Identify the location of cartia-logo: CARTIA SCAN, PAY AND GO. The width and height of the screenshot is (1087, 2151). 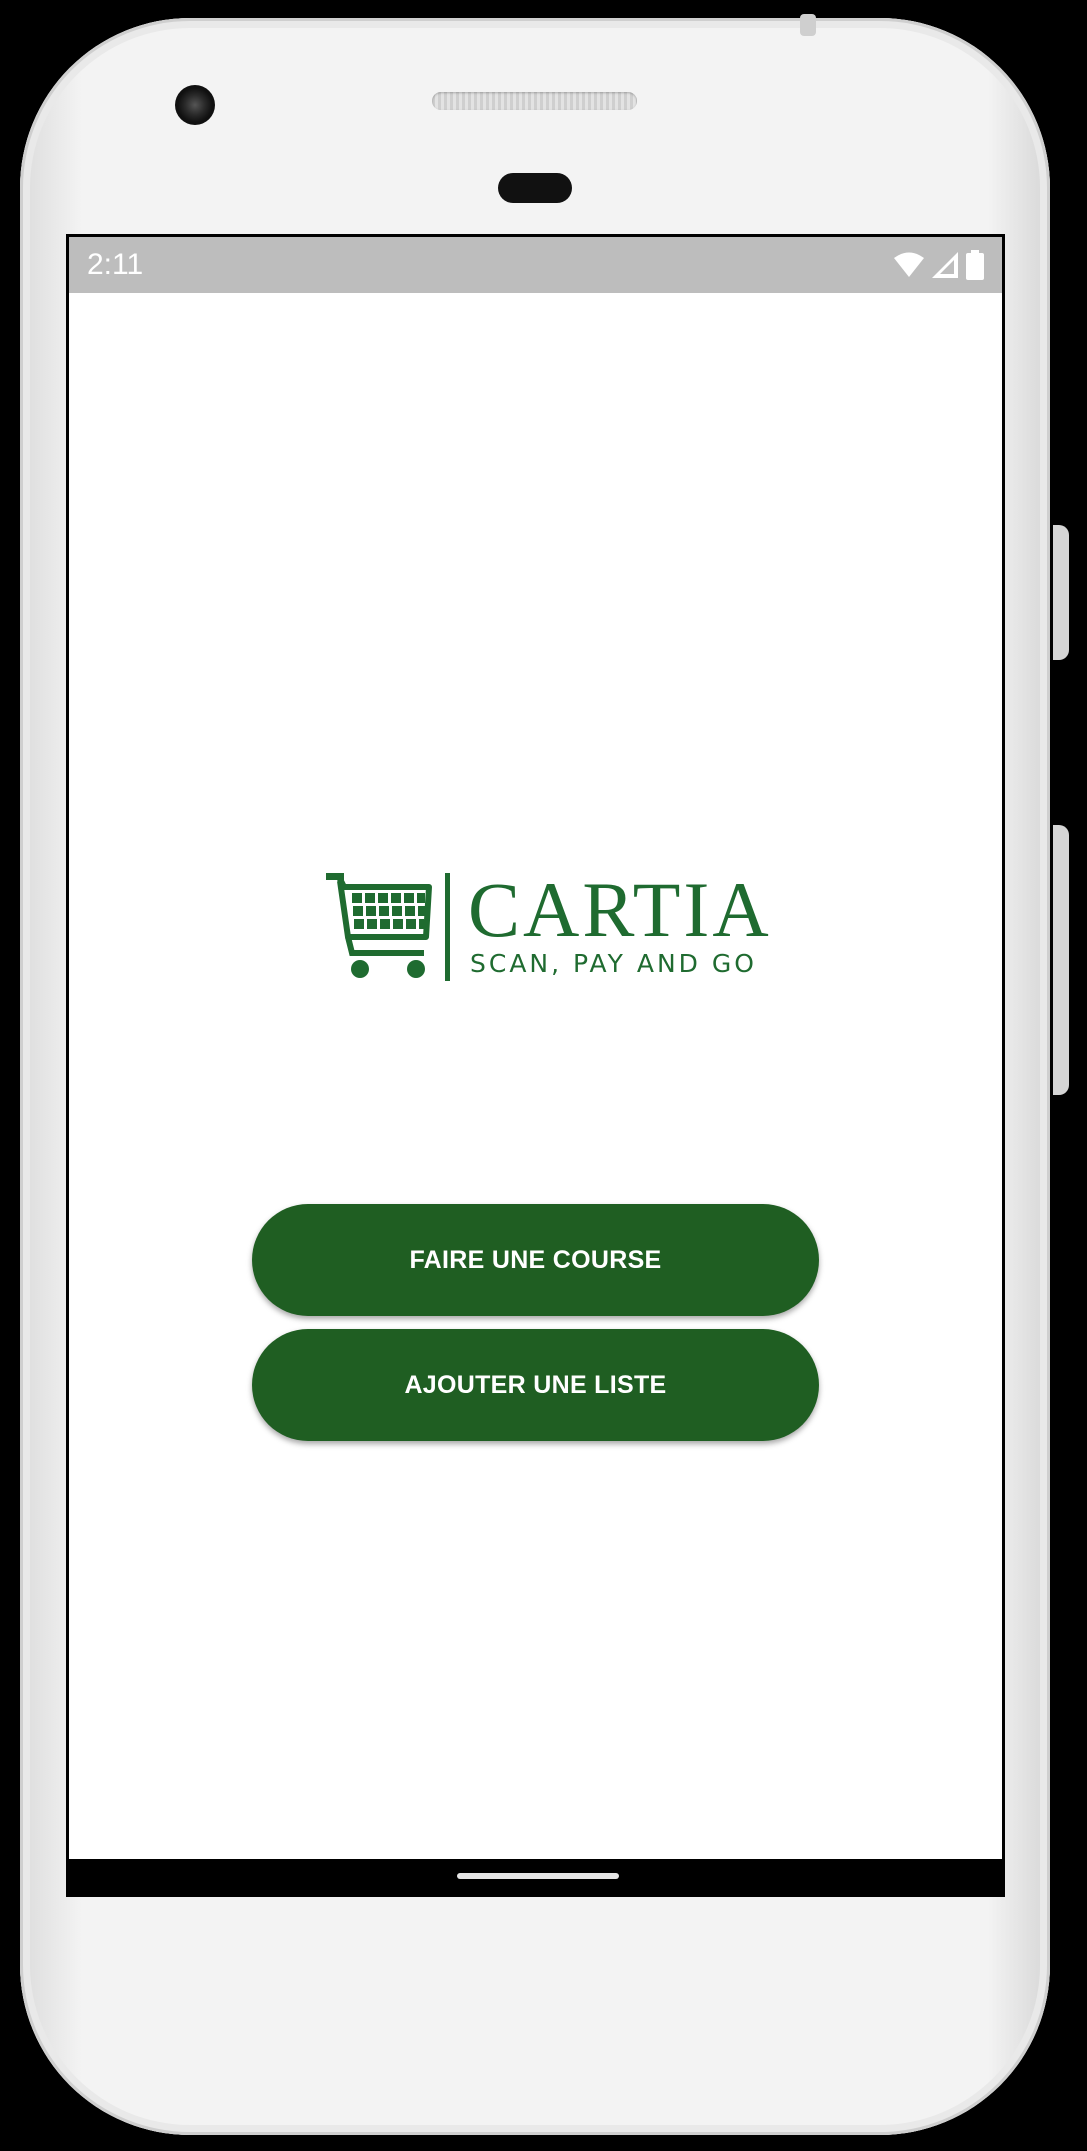
(547, 929).